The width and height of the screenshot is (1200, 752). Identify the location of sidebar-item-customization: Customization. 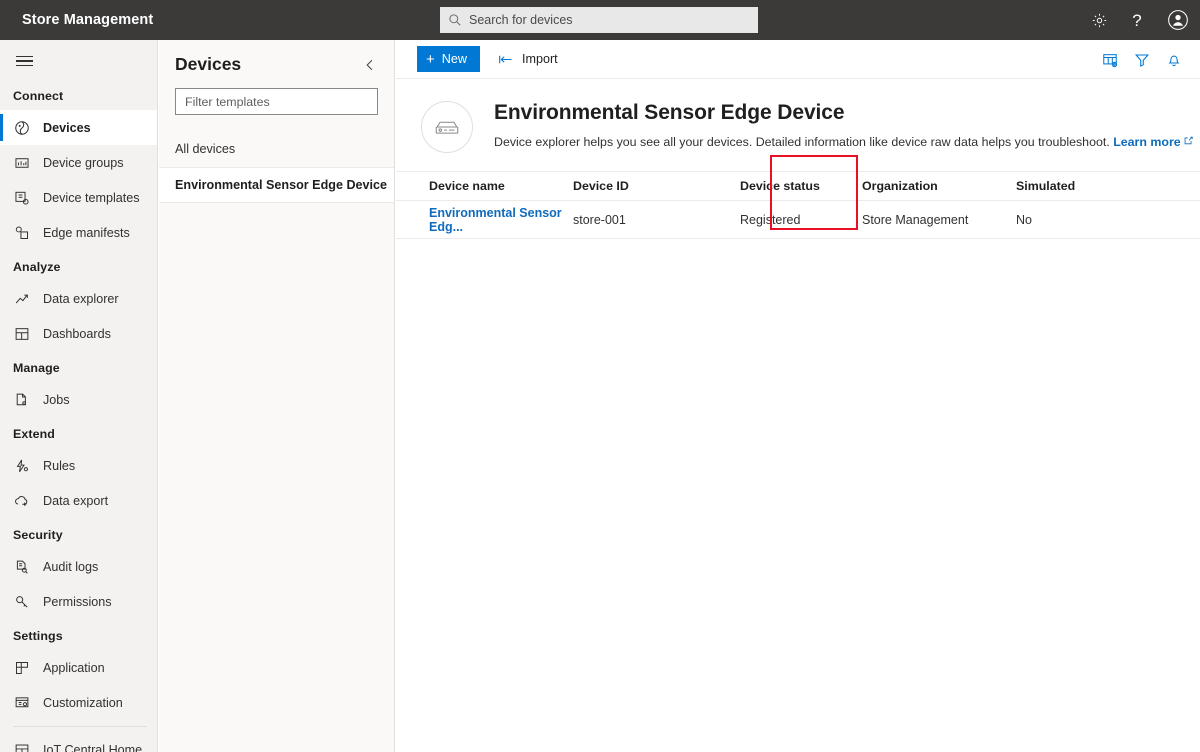
(78, 702).